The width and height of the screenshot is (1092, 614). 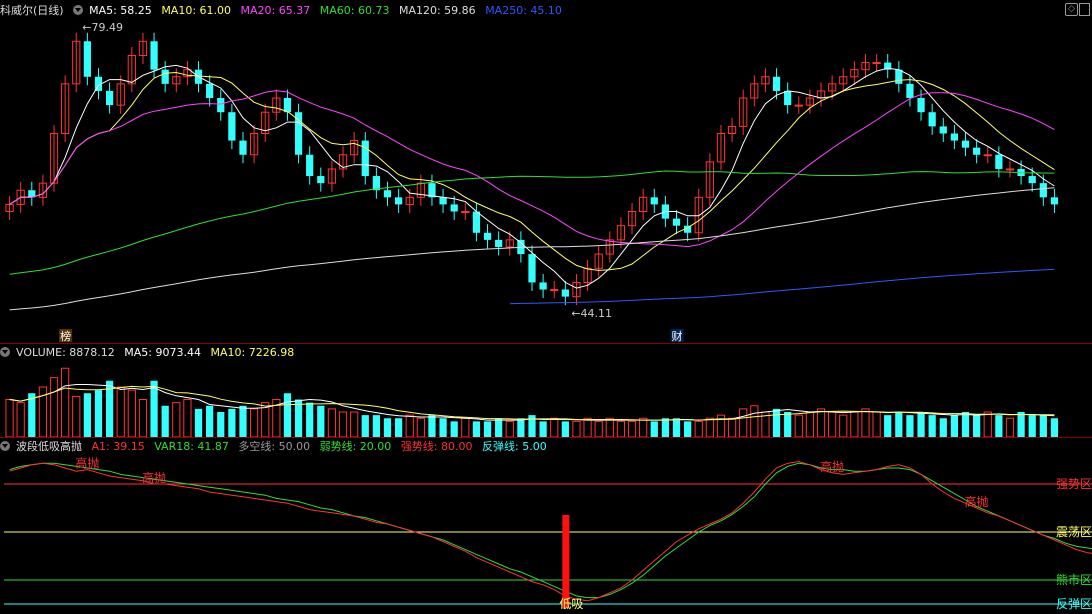 What do you see at coordinates (354, 10) in the screenshot?
I see `ma60-label: MA60: 60.73` at bounding box center [354, 10].